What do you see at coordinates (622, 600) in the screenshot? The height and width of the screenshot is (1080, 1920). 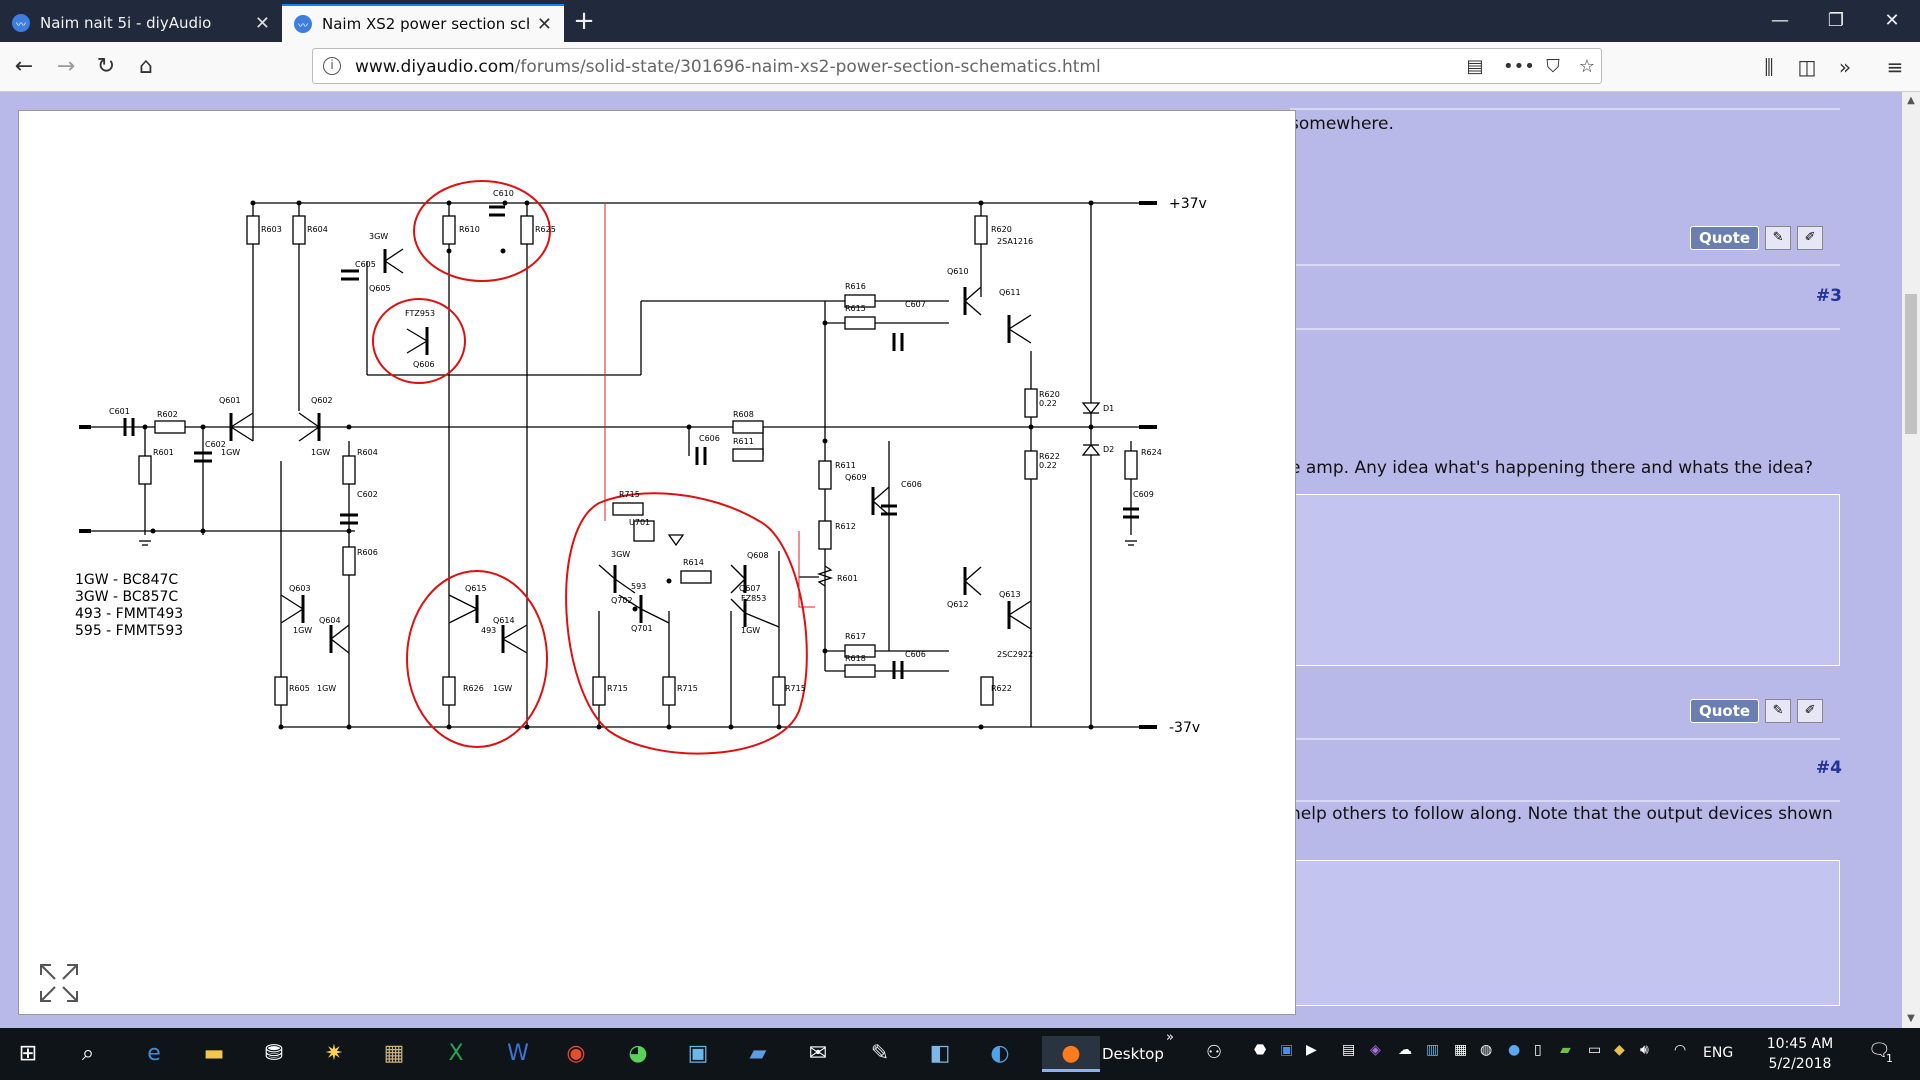 I see `part-label: Q702` at bounding box center [622, 600].